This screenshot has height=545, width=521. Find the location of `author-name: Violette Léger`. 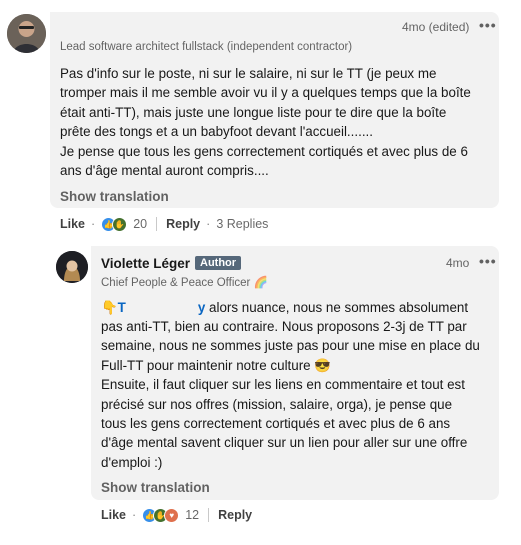

author-name: Violette Léger is located at coordinates (145, 263).